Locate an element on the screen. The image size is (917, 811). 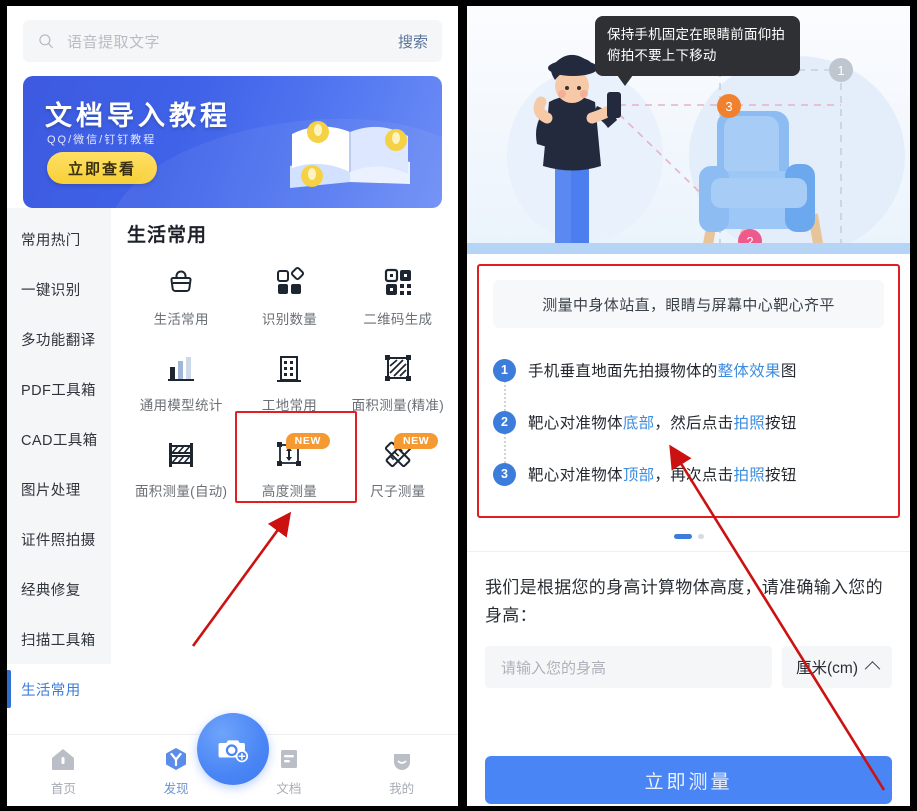
tool-tile-label: 尺子测量 is located at coordinates (398, 491).